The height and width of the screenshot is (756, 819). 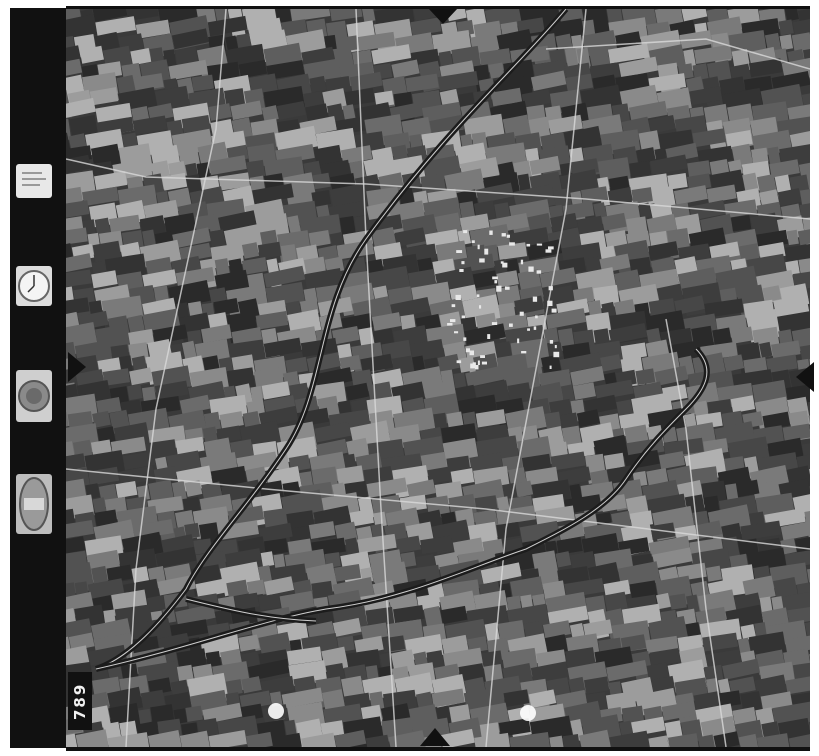 I want to click on clock-icon, so click(x=34, y=286).